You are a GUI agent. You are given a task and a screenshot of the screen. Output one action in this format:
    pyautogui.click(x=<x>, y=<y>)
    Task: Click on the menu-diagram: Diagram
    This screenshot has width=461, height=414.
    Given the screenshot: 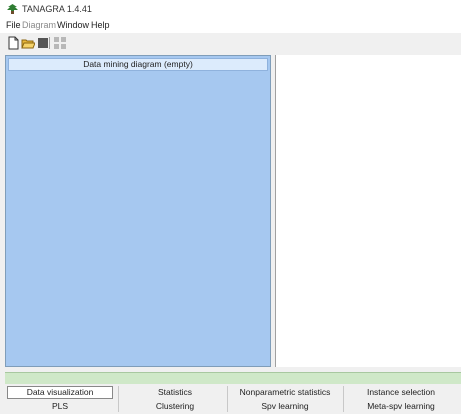 What is the action you would take?
    pyautogui.click(x=39, y=25)
    